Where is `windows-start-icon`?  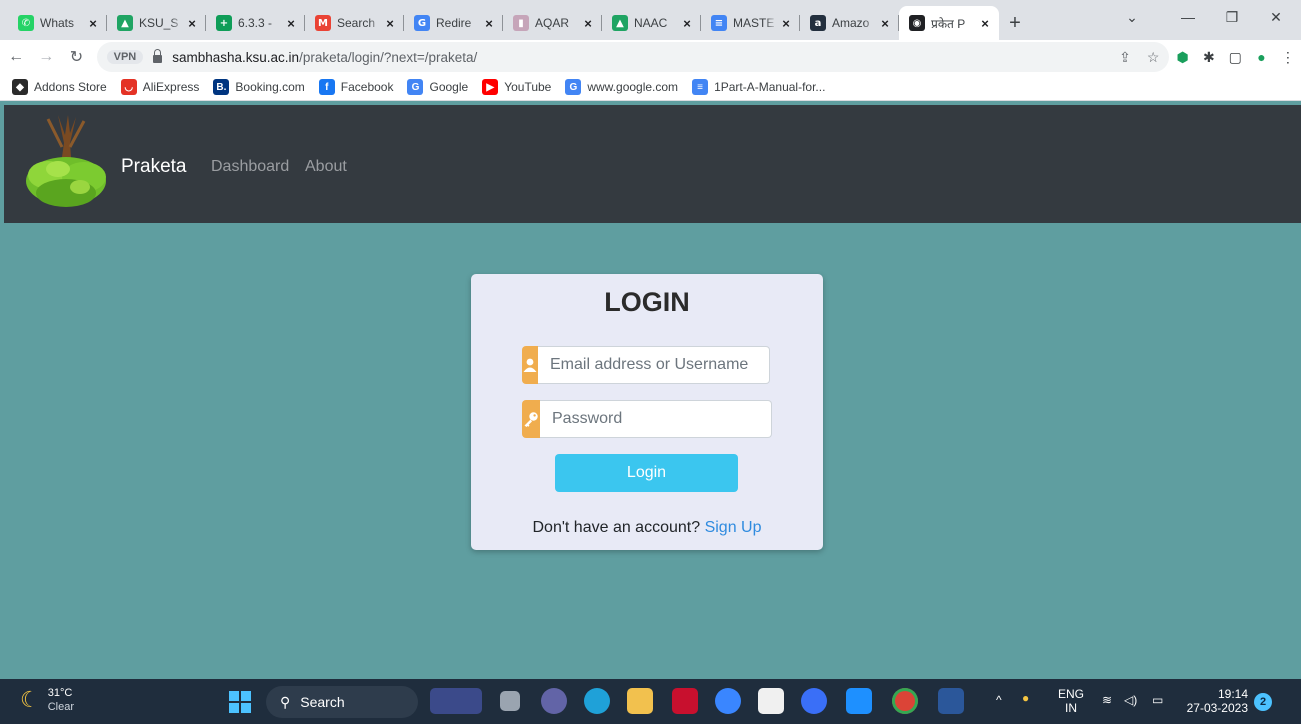 windows-start-icon is located at coordinates (240, 702).